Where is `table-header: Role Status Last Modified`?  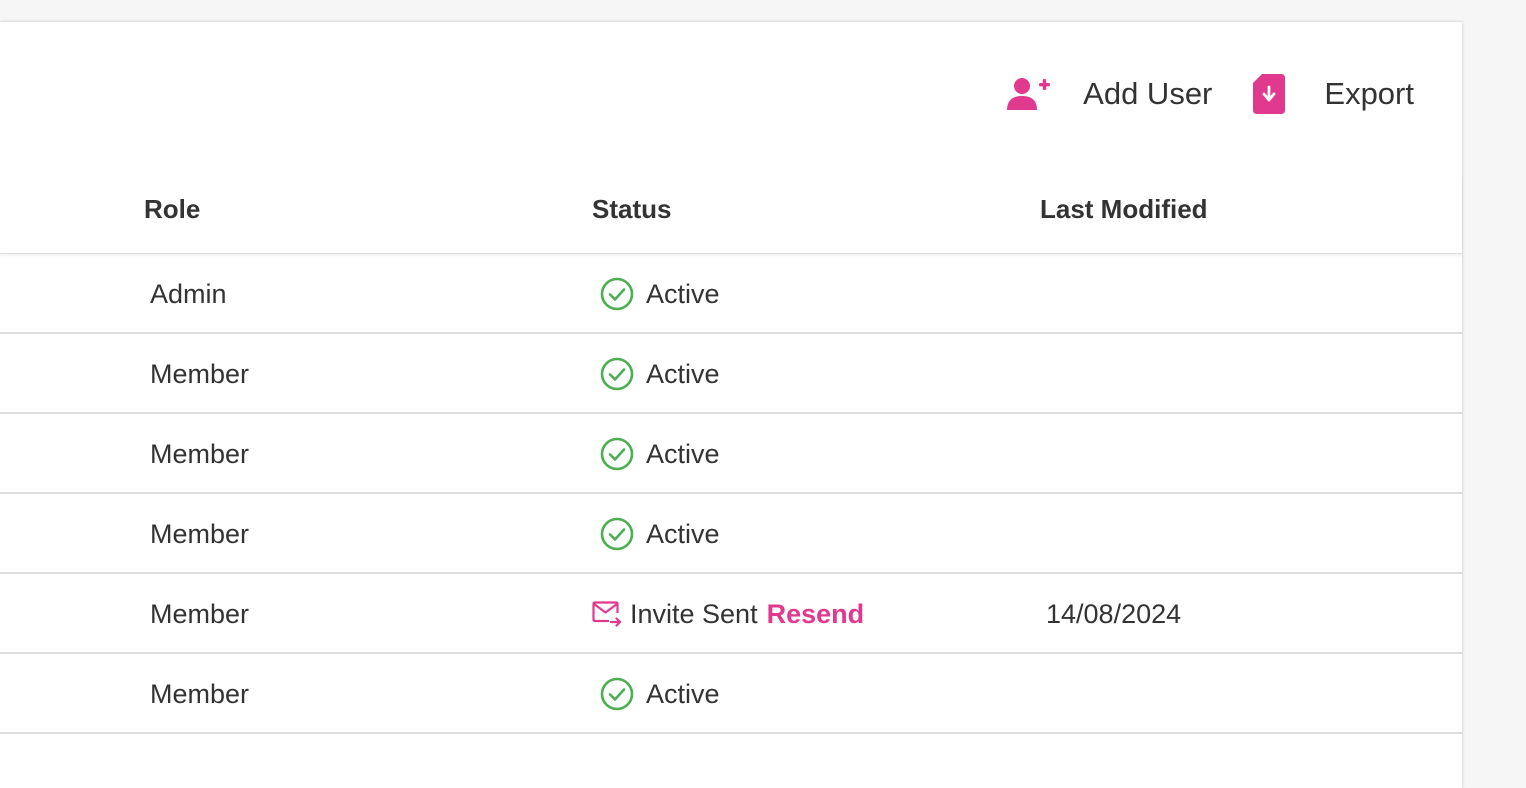 table-header: Role Status Last Modified is located at coordinates (731, 217).